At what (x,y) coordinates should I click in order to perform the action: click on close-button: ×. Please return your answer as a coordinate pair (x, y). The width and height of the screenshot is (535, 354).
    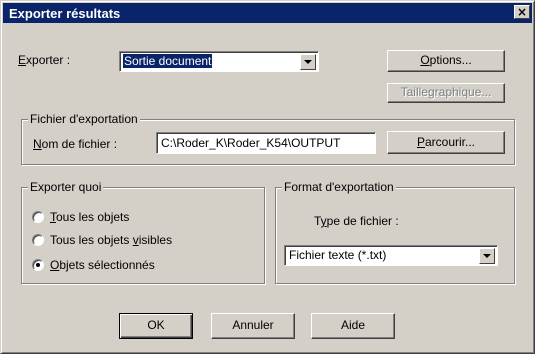
    Looking at the image, I should click on (522, 12).